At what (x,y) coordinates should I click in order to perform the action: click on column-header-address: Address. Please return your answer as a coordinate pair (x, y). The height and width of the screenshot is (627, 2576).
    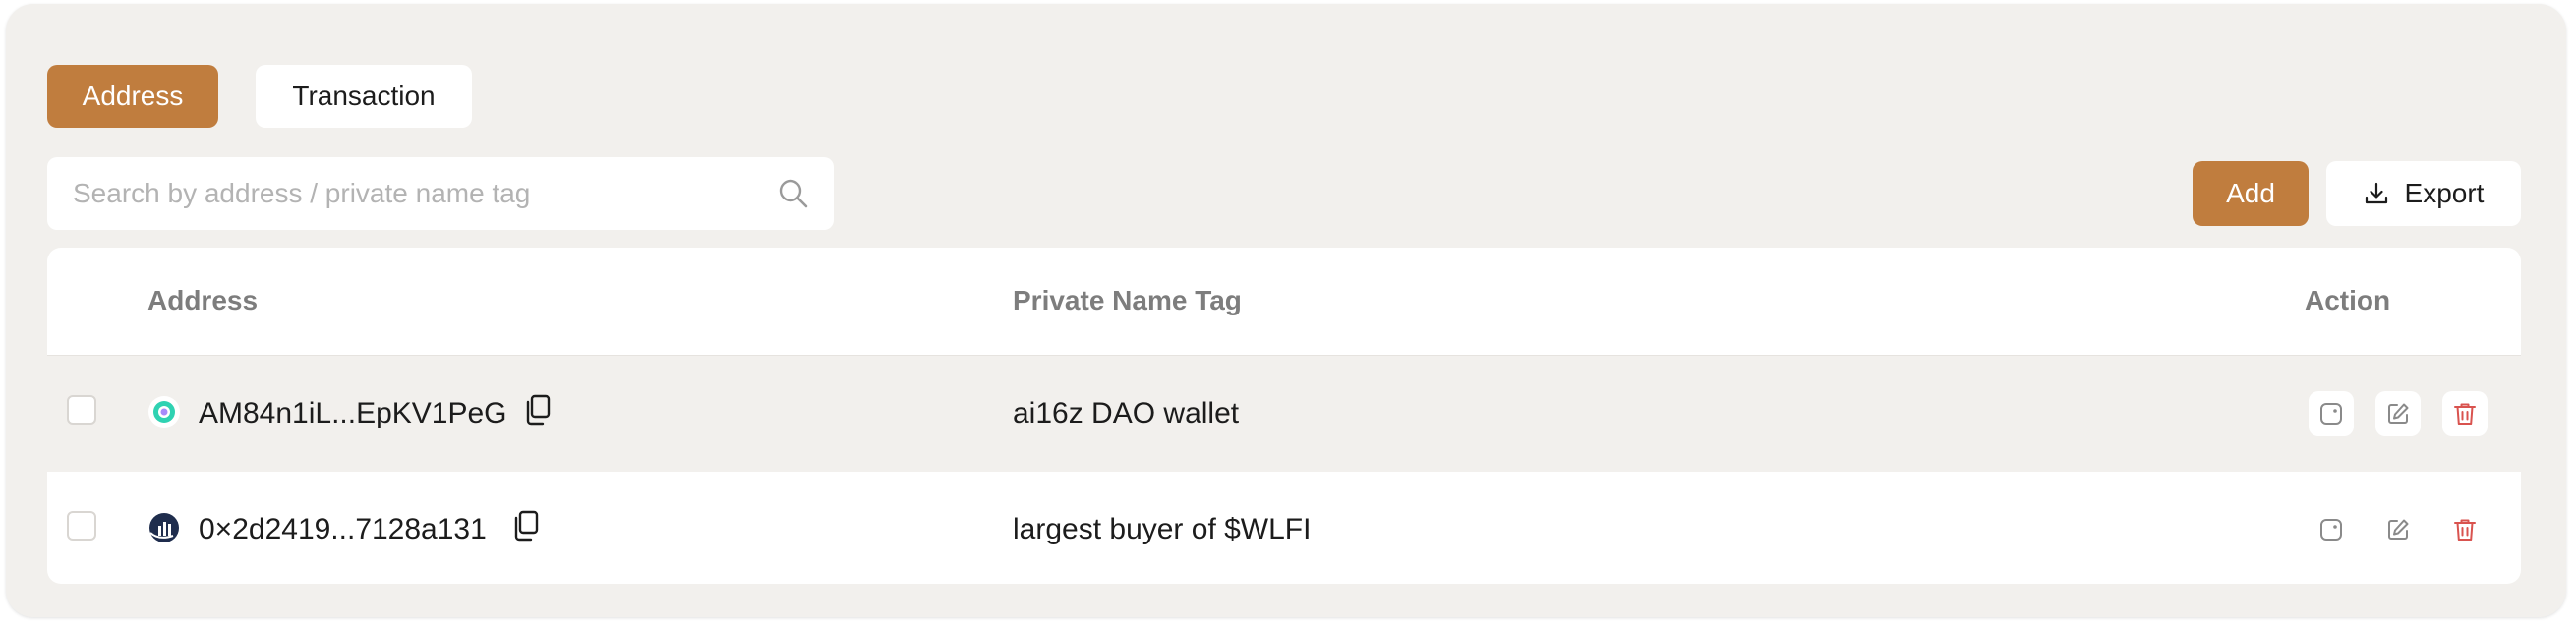
    Looking at the image, I should click on (203, 300).